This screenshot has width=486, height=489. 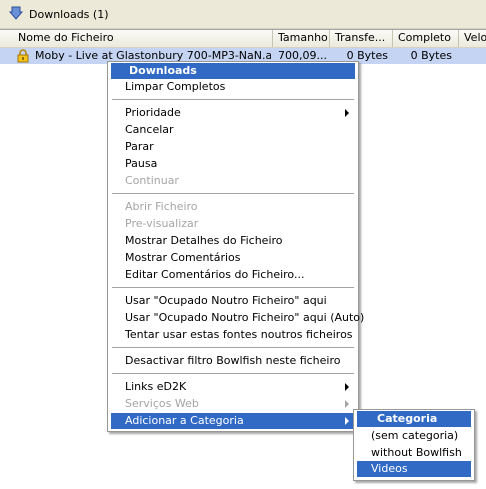 What do you see at coordinates (69, 14) in the screenshot?
I see `downloads-title: Downloads (1)` at bounding box center [69, 14].